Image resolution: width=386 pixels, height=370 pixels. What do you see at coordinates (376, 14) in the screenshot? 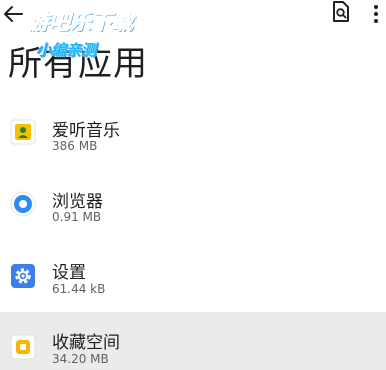
I see `more-vert-icon` at bounding box center [376, 14].